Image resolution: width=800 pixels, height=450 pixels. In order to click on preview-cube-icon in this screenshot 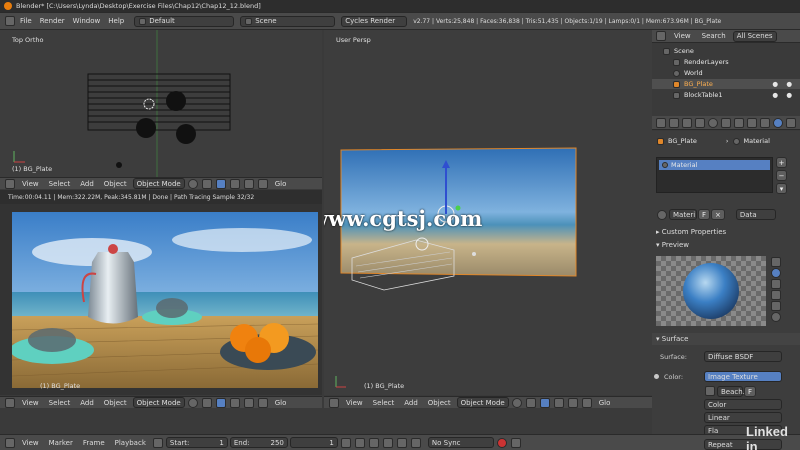, I will do `click(776, 284)`.